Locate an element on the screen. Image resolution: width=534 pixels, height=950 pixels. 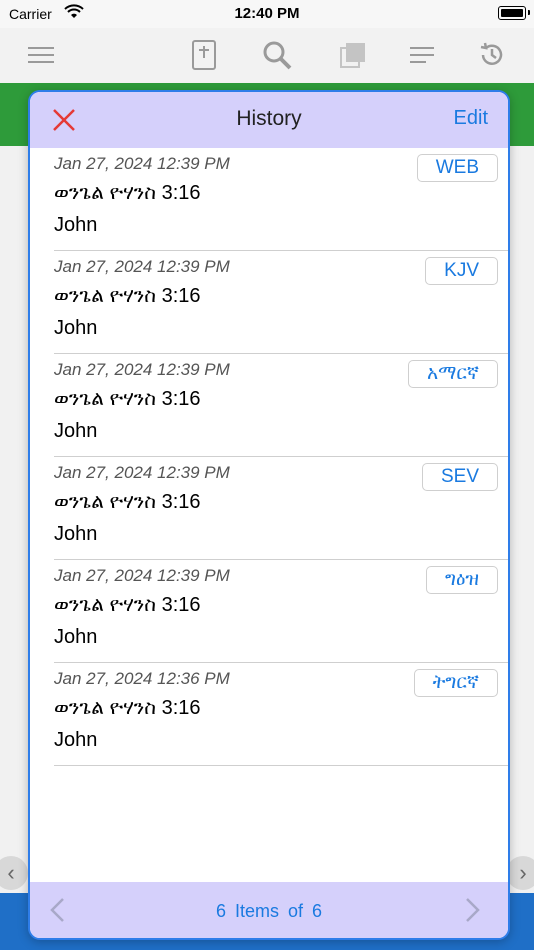
menu-icon is located at coordinates (41, 55).